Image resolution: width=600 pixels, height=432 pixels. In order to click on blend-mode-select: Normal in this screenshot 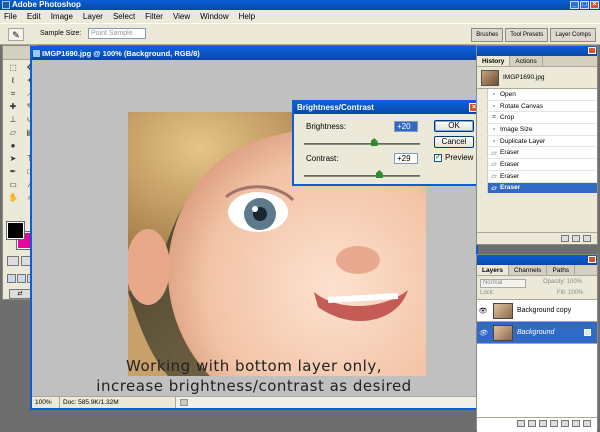, I will do `click(503, 283)`.